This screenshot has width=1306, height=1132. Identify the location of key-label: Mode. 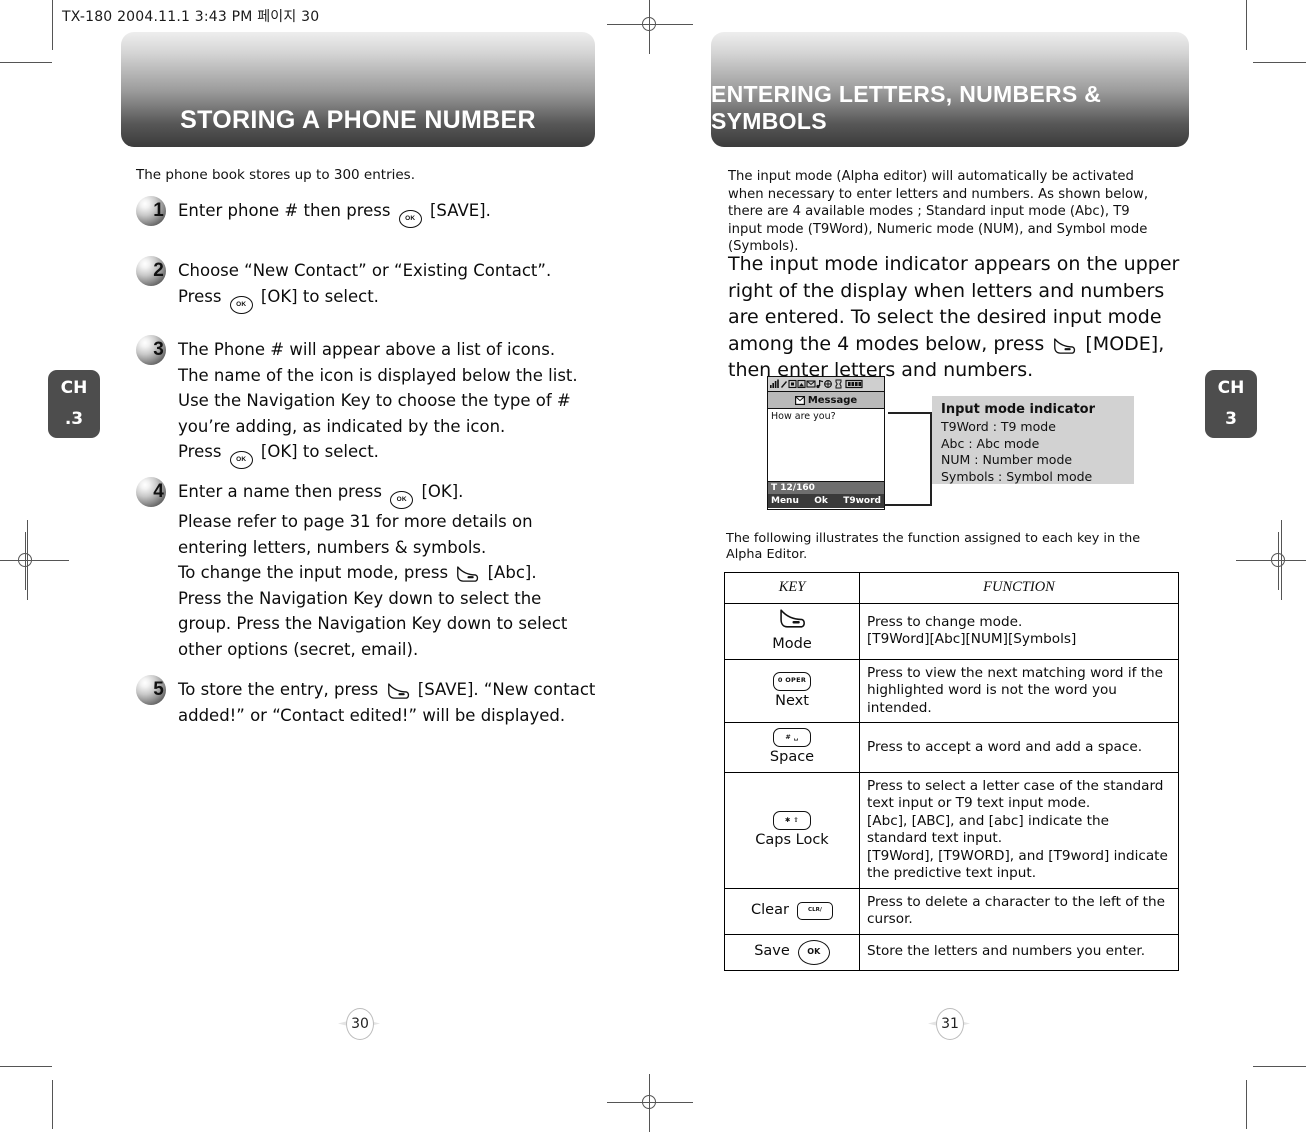
(792, 644).